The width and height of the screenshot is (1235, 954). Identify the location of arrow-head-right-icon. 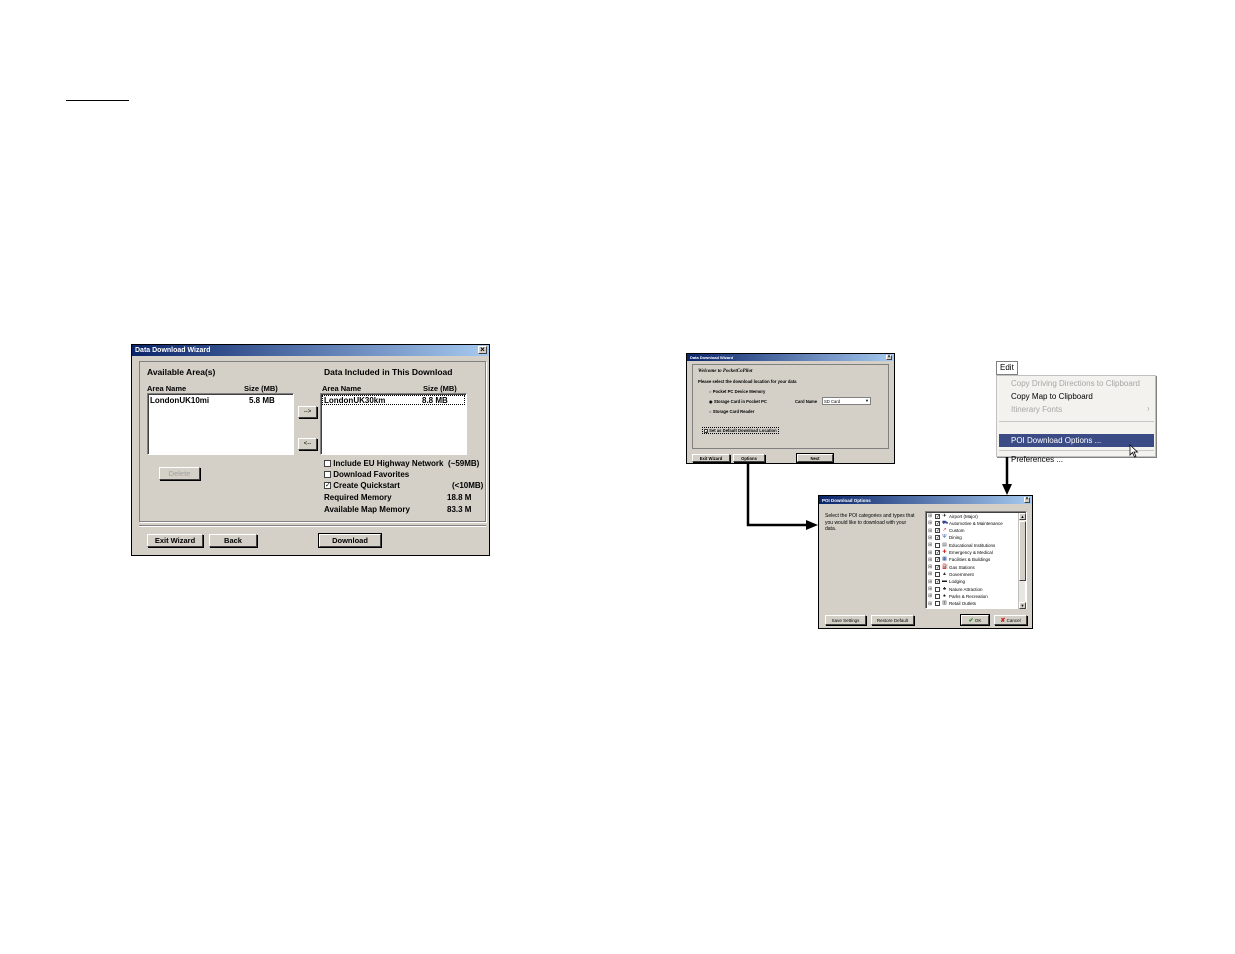
(812, 525).